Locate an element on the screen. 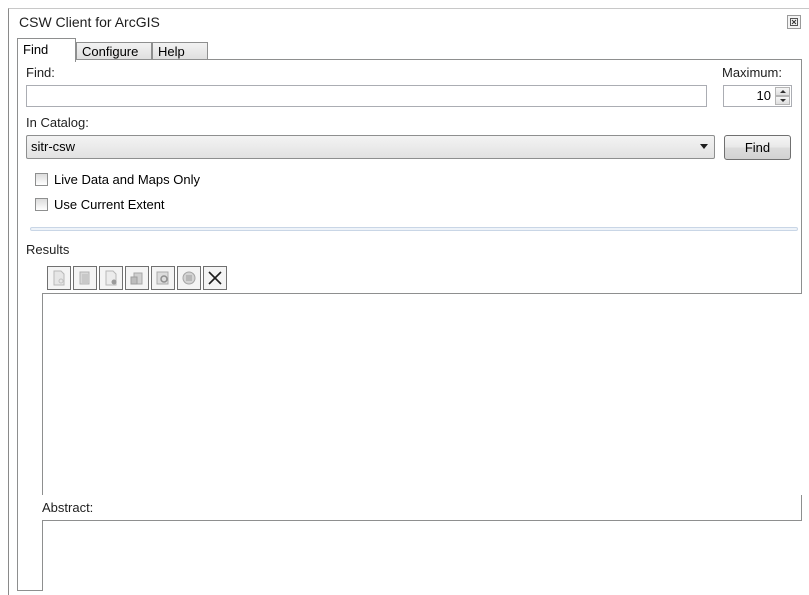 This screenshot has height=595, width=809. zoom-to-button is located at coordinates (85, 278).